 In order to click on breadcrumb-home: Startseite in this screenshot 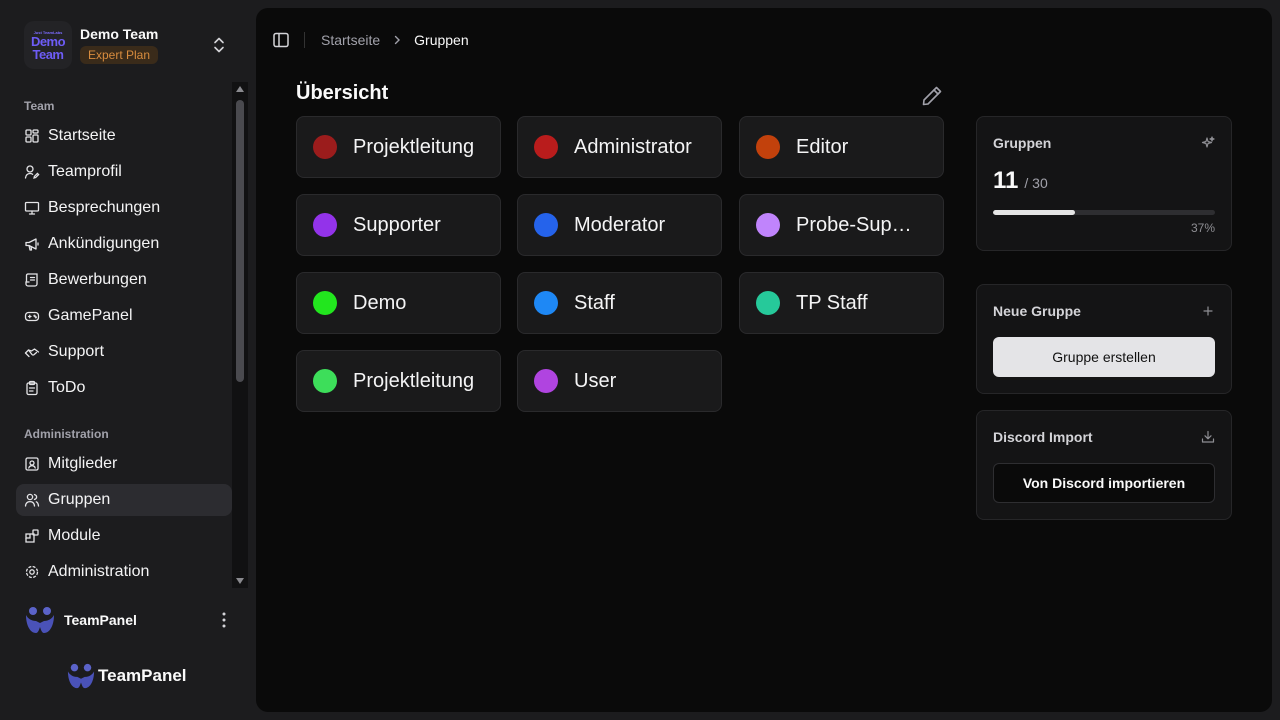, I will do `click(350, 40)`.